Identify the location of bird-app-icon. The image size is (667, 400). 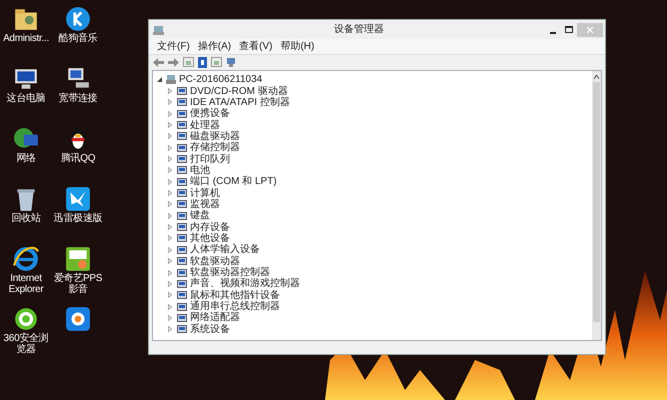
(78, 199).